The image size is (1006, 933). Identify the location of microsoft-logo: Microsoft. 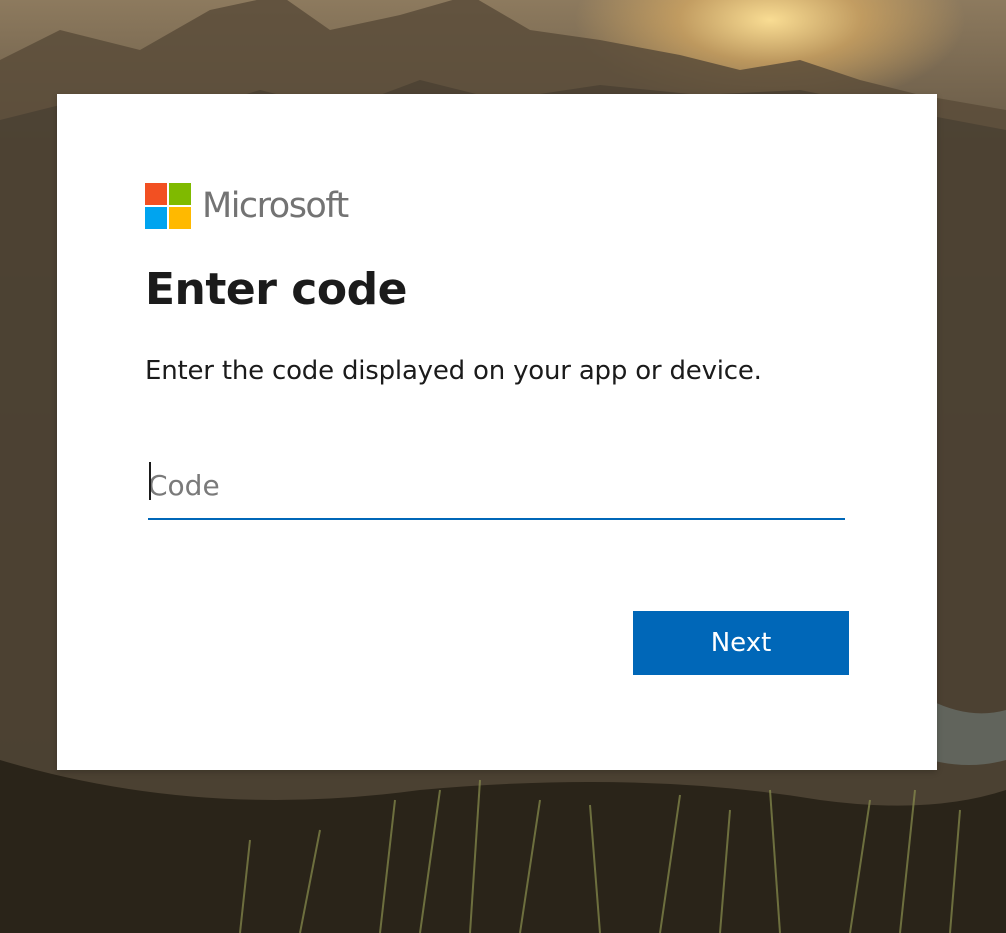
(247, 206).